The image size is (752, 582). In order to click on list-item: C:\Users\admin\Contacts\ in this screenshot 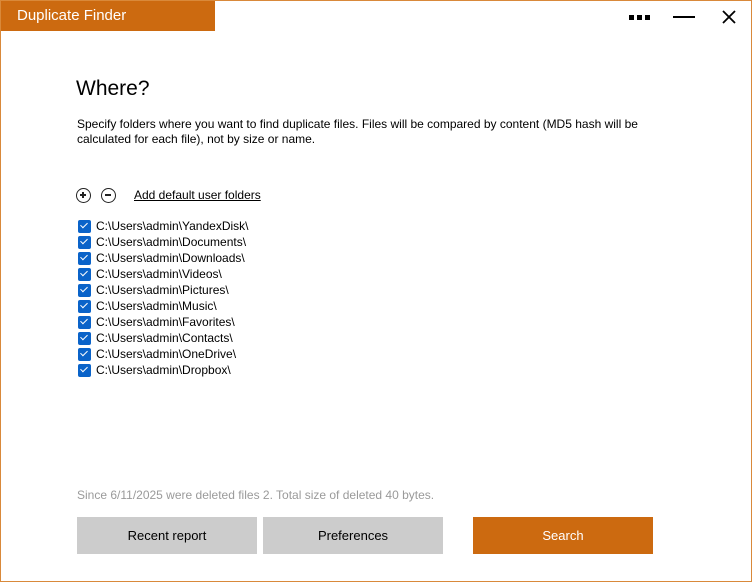, I will do `click(163, 338)`.